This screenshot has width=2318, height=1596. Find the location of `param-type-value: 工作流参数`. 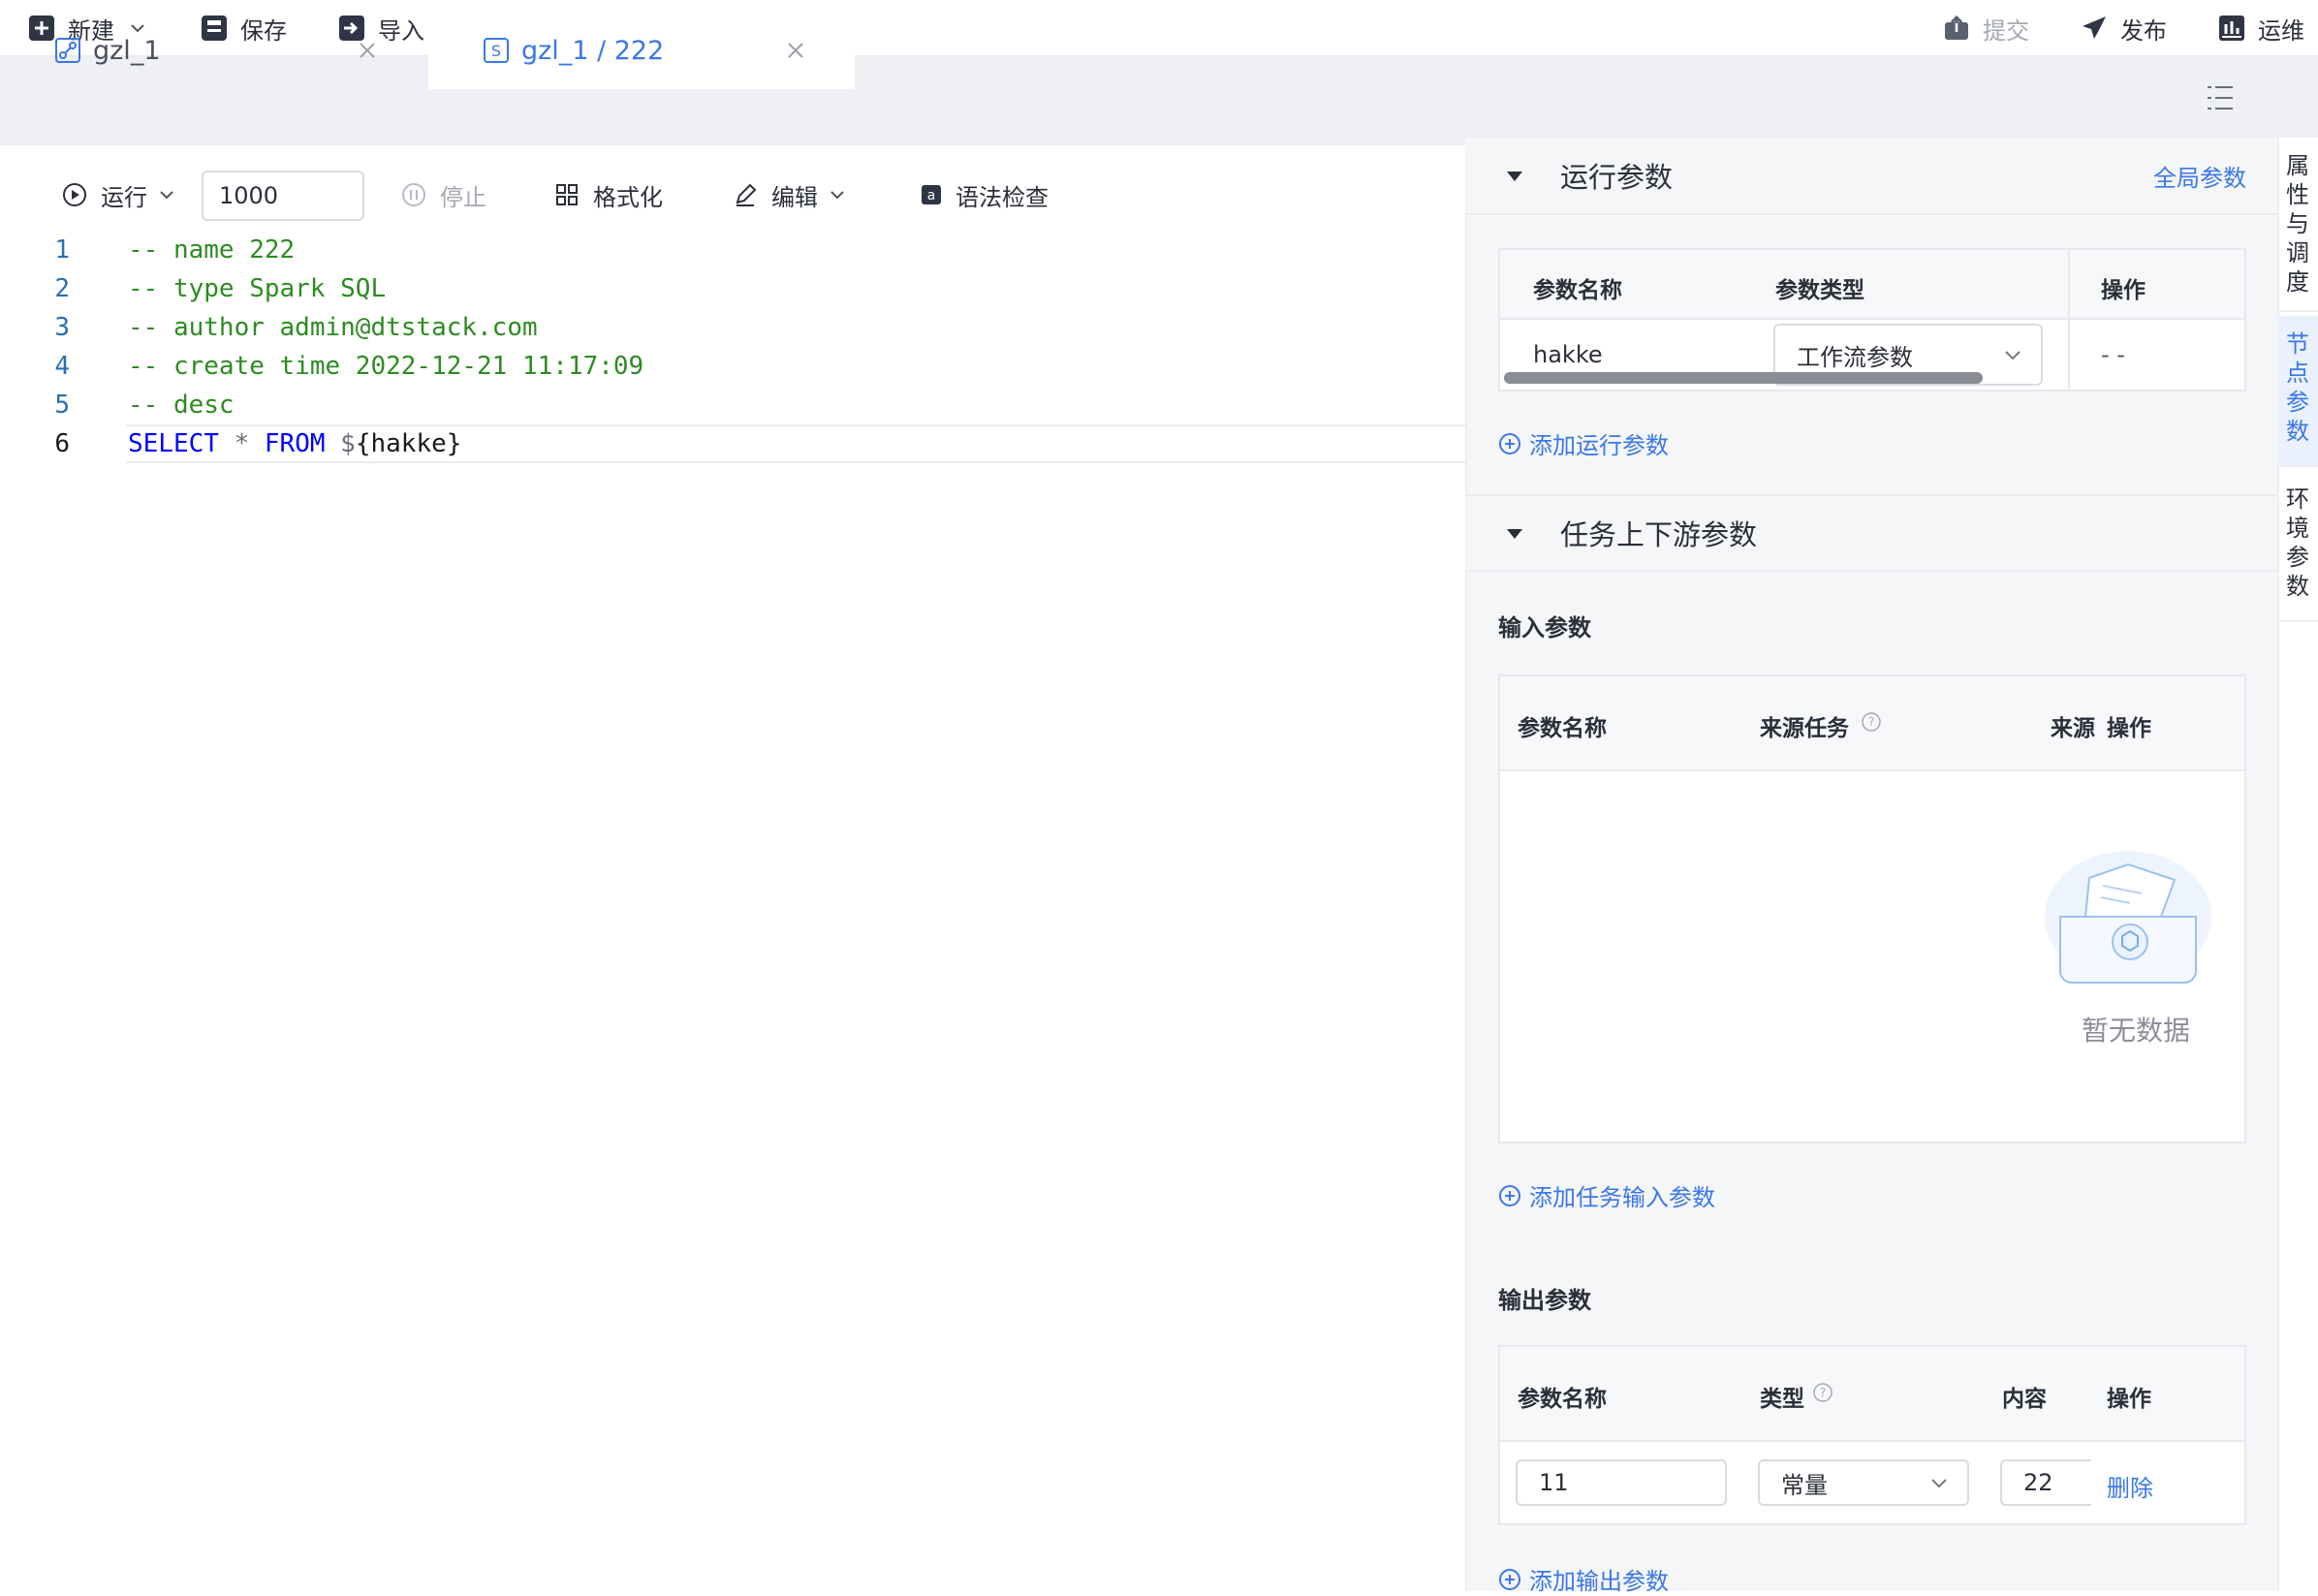

param-type-value: 工作流参数 is located at coordinates (1855, 357).